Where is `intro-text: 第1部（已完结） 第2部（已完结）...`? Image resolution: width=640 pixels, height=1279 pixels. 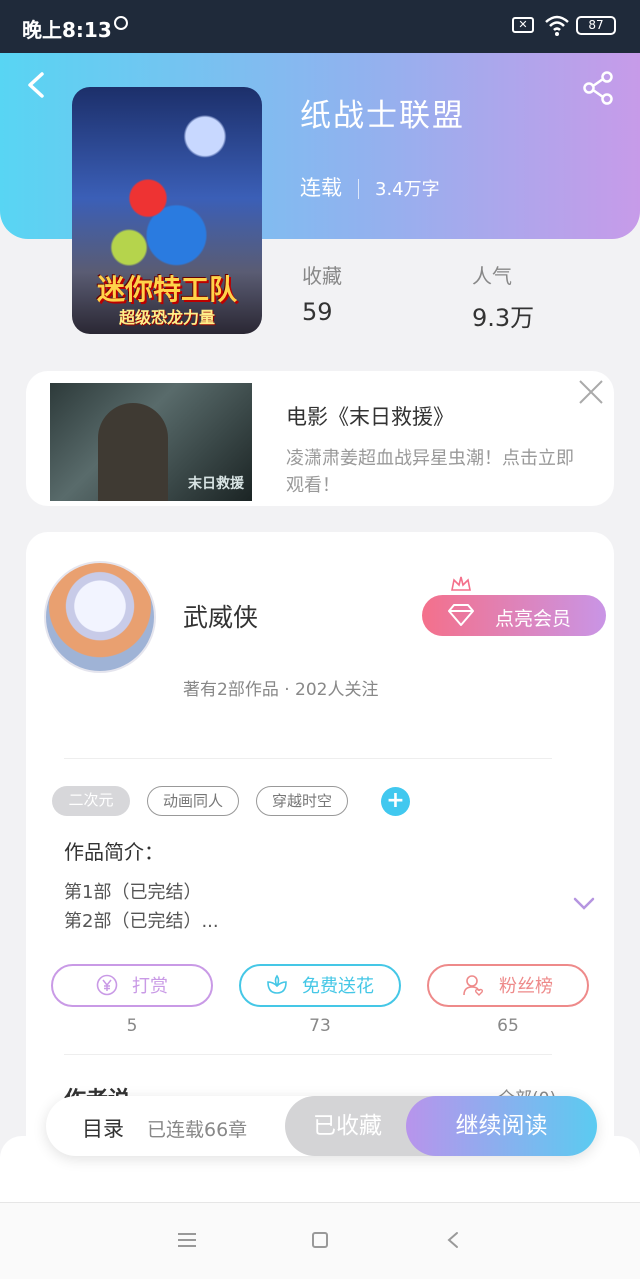 intro-text: 第1部（已完结） 第2部（已完结）... is located at coordinates (141, 907).